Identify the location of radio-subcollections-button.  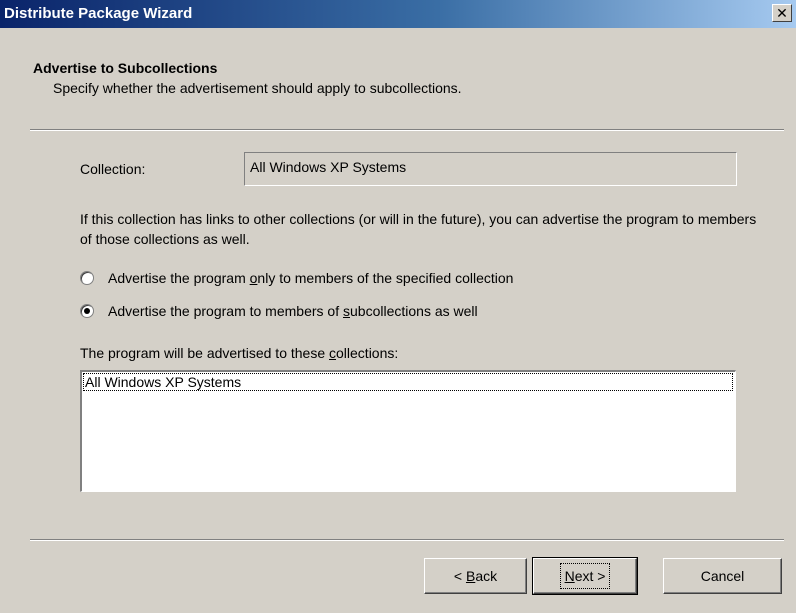
(87, 311).